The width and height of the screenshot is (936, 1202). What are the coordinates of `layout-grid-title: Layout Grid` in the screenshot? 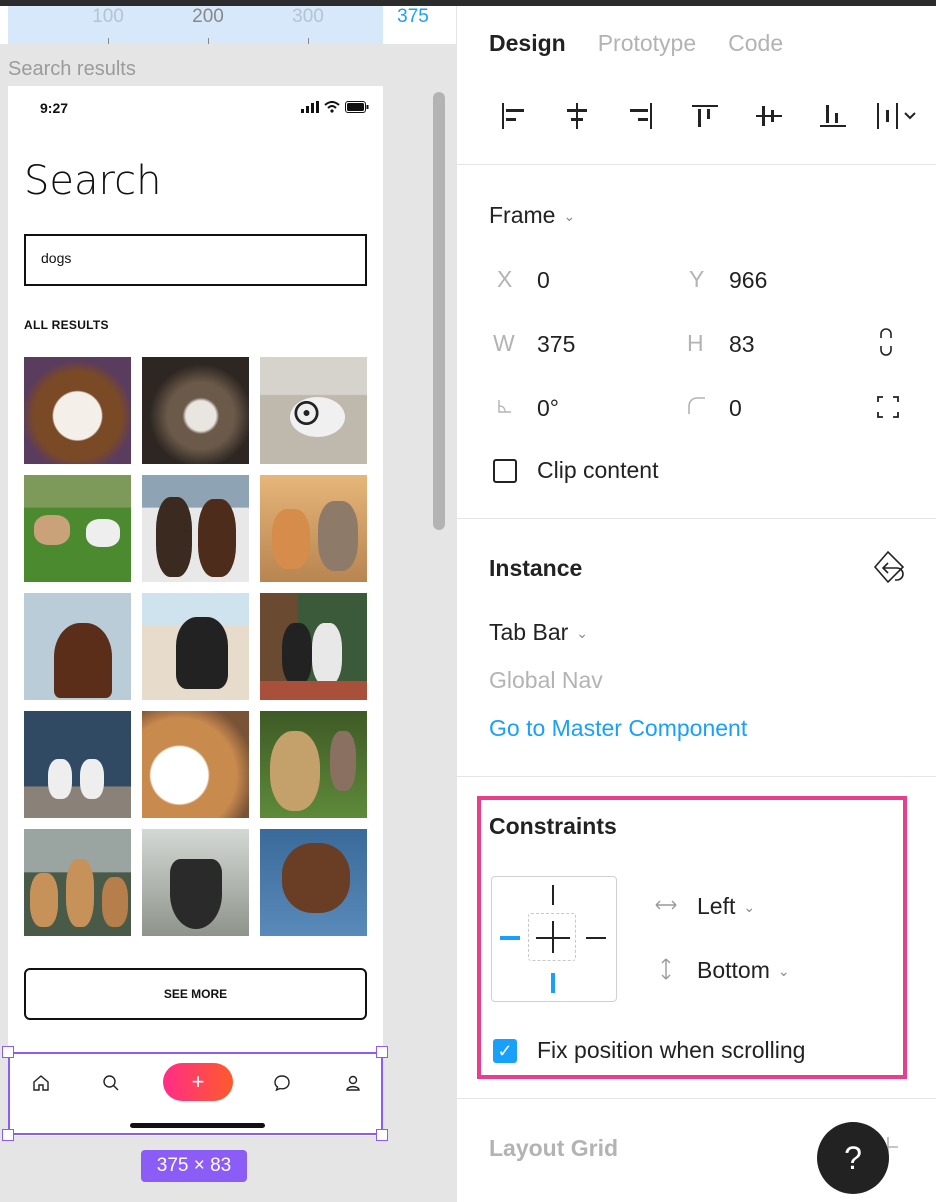 It's located at (554, 1148).